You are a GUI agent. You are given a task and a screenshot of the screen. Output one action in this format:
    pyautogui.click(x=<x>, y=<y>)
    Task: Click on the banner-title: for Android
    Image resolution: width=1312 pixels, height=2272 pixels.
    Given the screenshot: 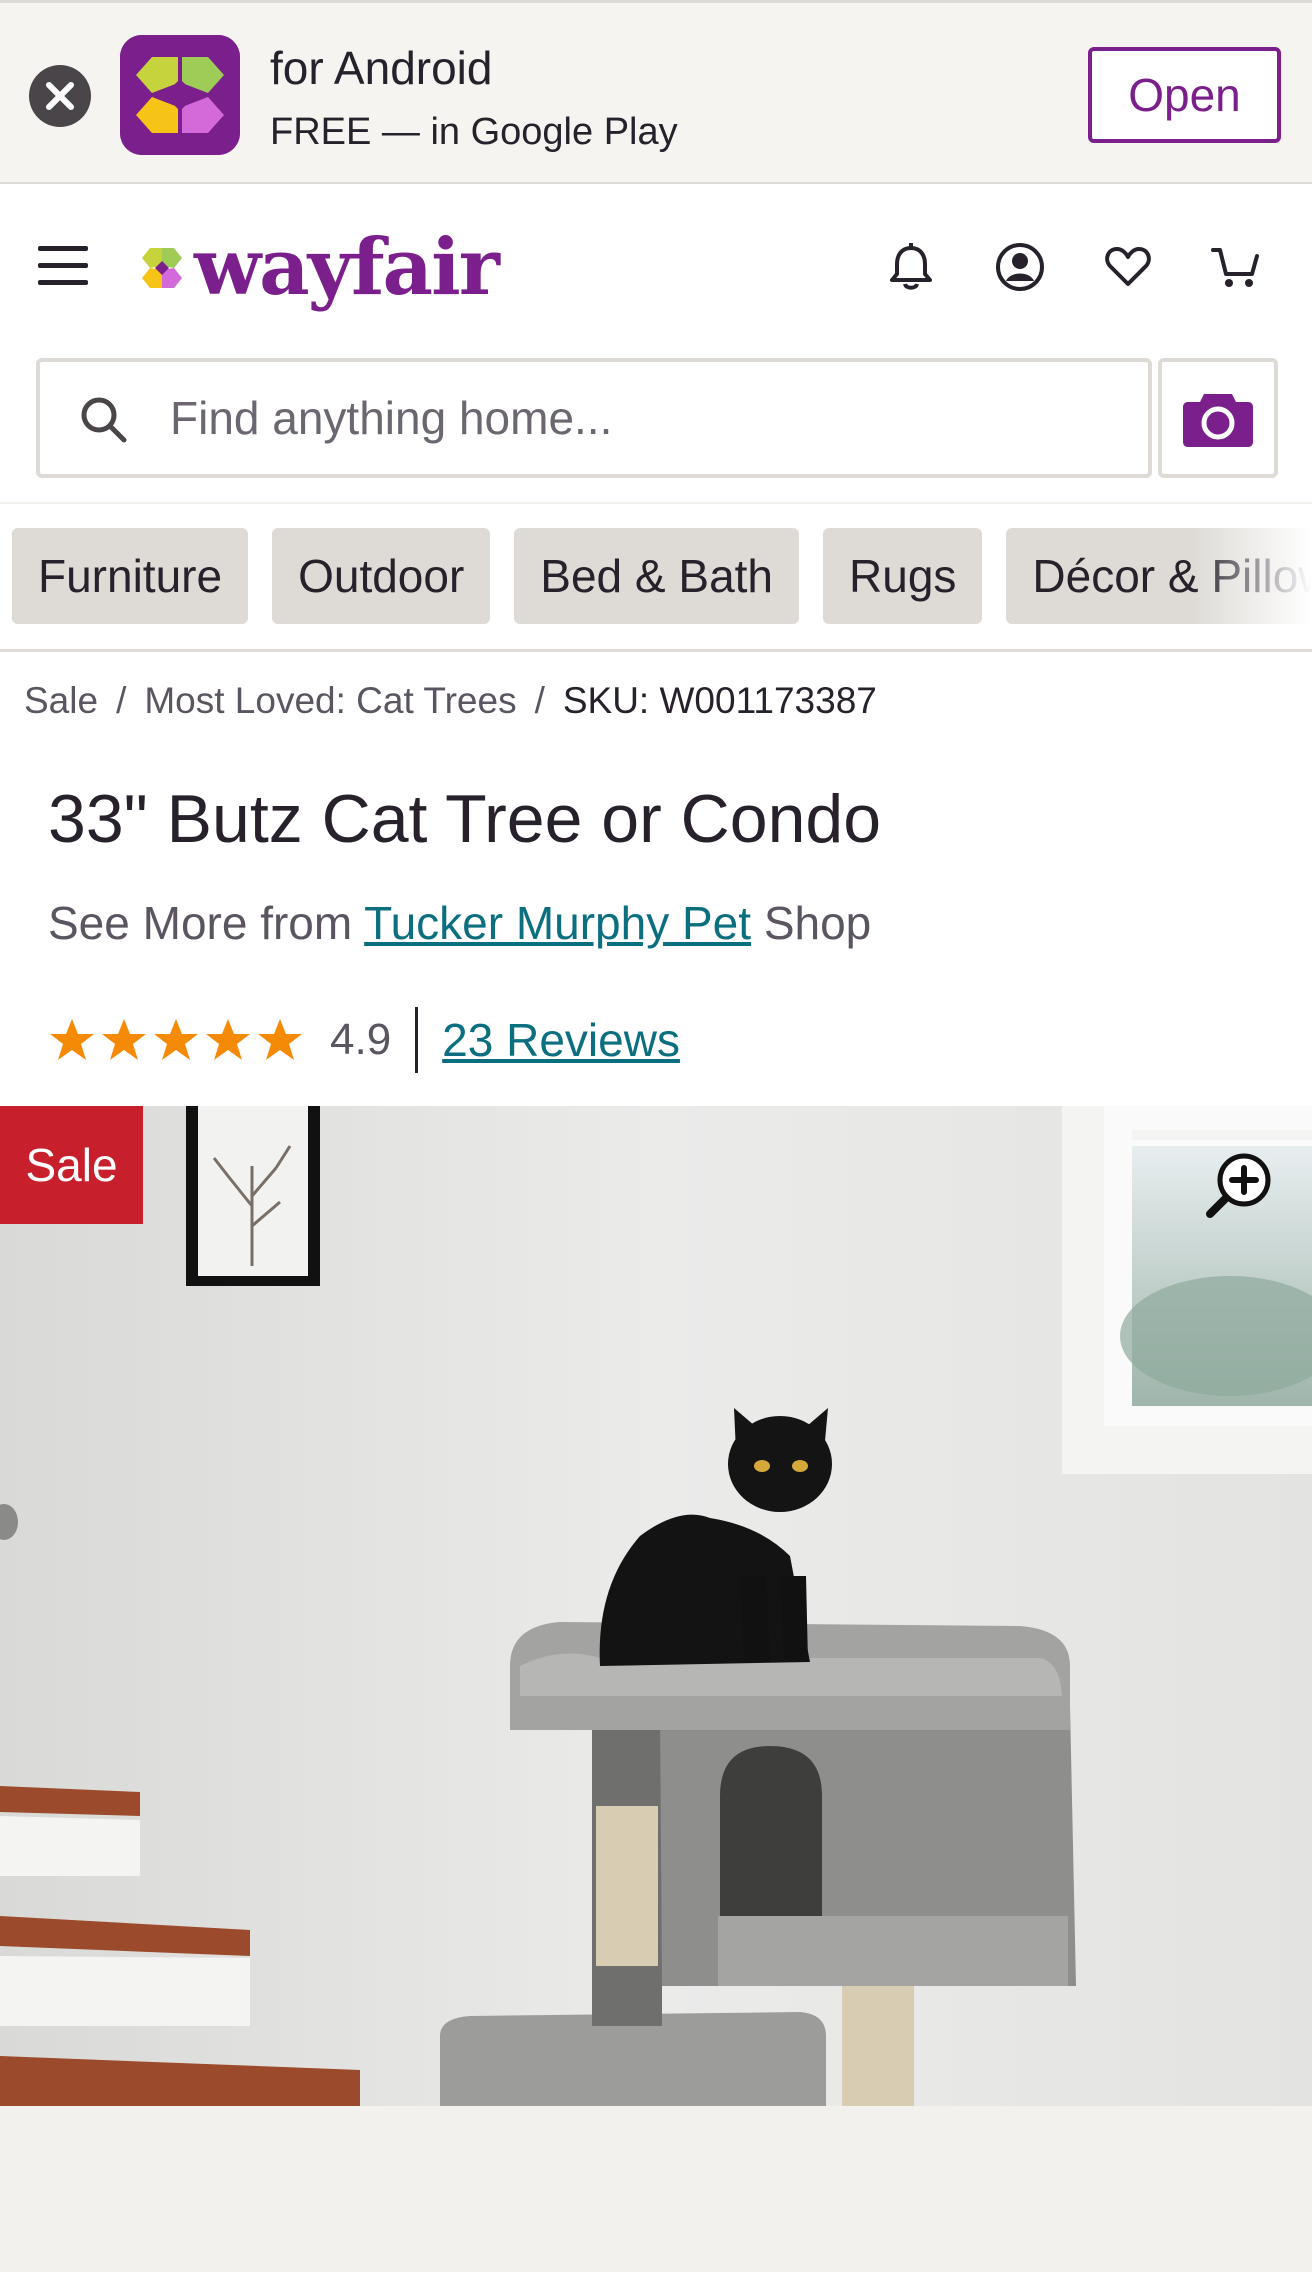 What is the action you would take?
    pyautogui.click(x=381, y=68)
    